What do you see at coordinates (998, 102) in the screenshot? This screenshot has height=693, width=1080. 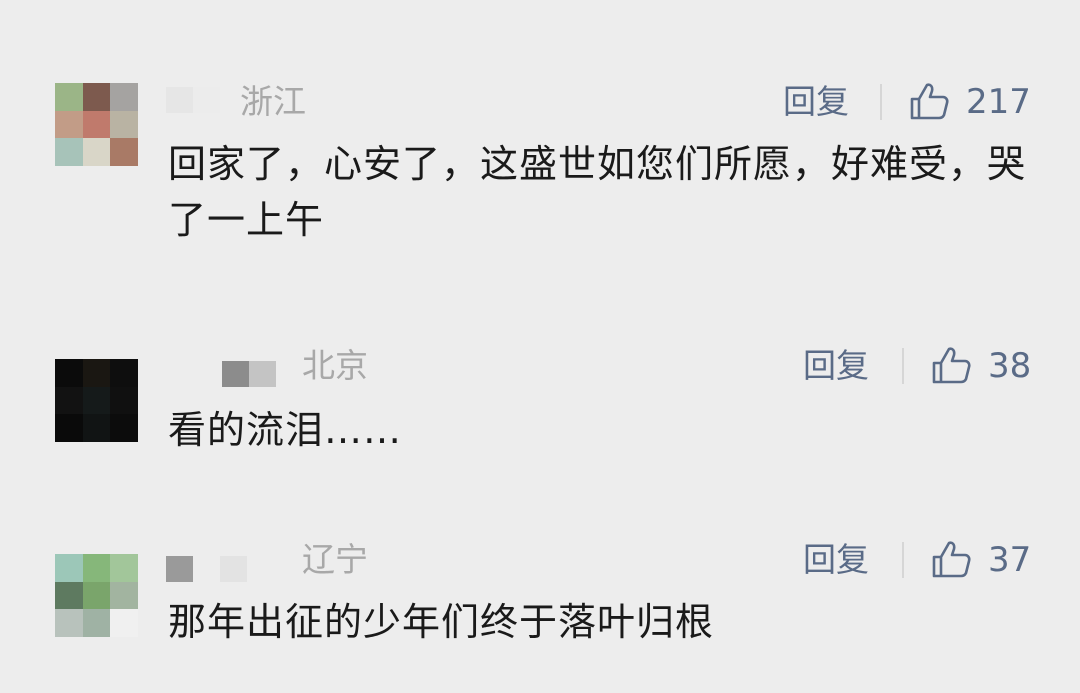 I see `like-count: 217` at bounding box center [998, 102].